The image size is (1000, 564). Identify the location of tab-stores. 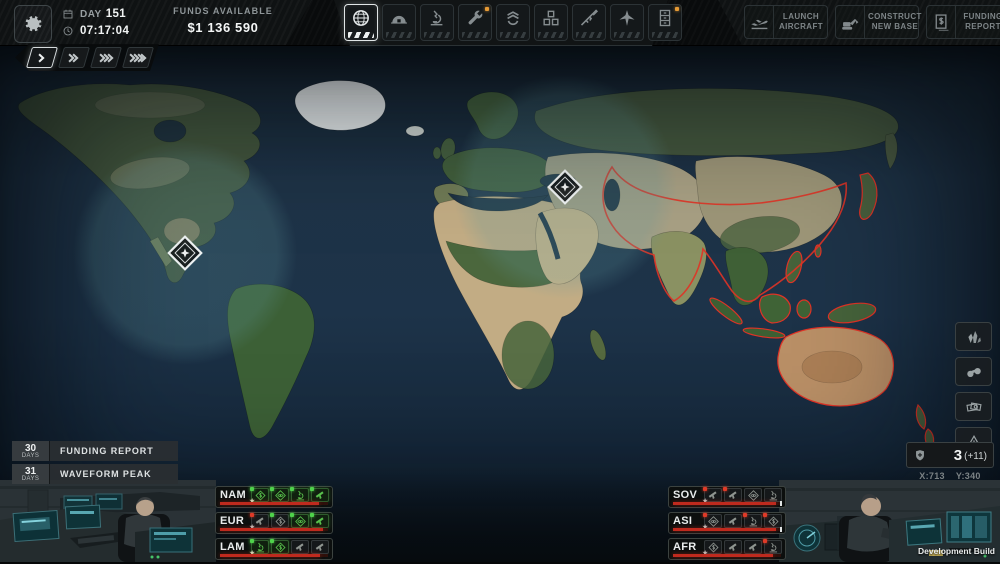
(551, 22).